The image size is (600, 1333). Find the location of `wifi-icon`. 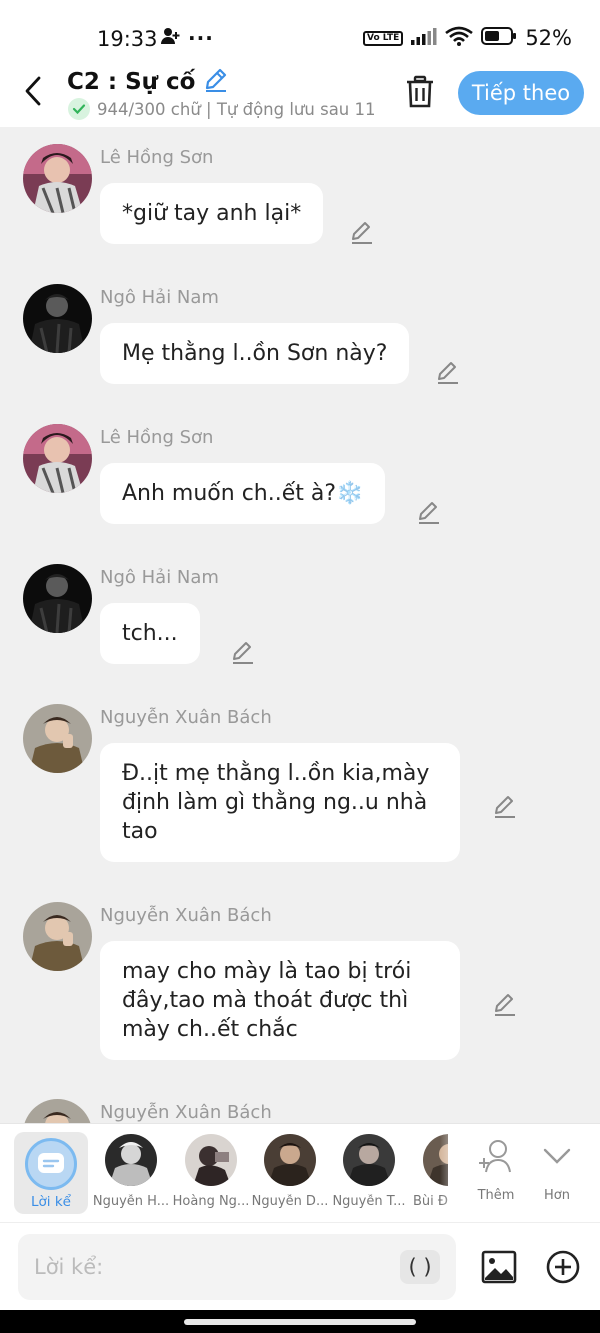

wifi-icon is located at coordinates (459, 38).